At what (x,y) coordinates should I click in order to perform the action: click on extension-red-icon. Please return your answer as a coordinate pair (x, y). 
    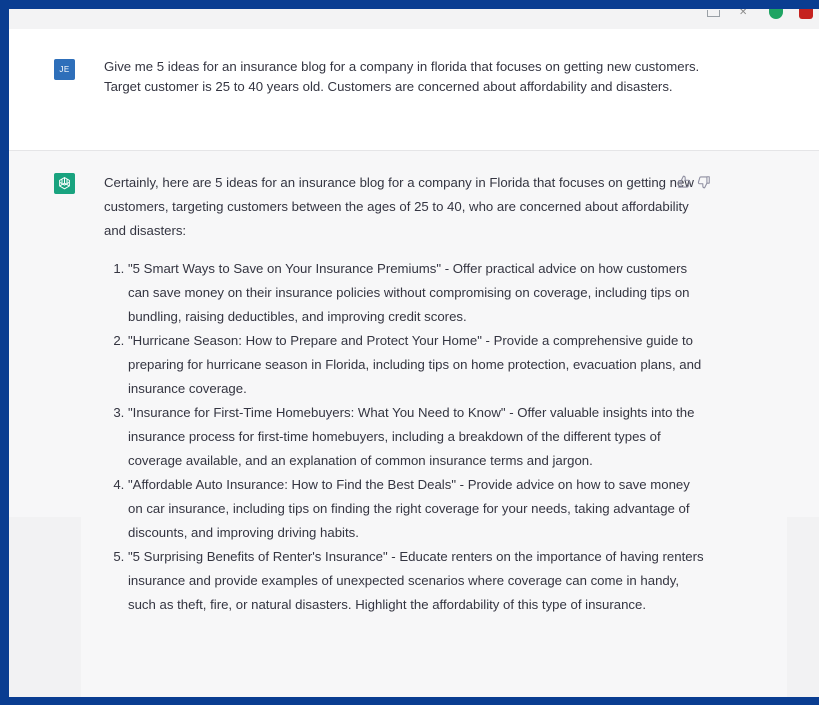
    Looking at the image, I should click on (806, 14).